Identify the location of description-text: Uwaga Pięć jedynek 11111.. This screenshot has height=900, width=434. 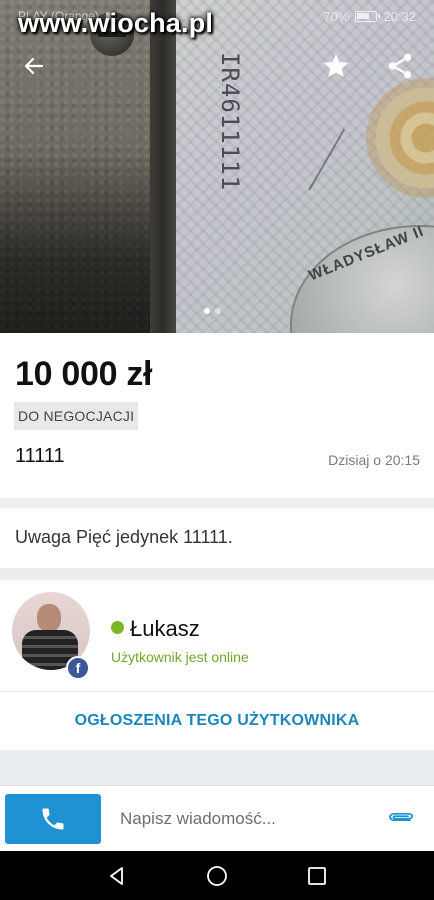
(124, 537).